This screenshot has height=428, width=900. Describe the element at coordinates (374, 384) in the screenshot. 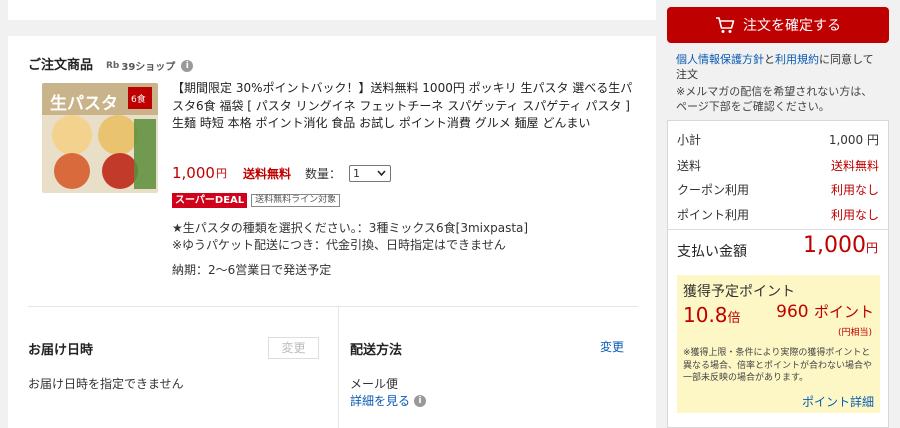

I see `shipping-method-value: メール便` at that location.